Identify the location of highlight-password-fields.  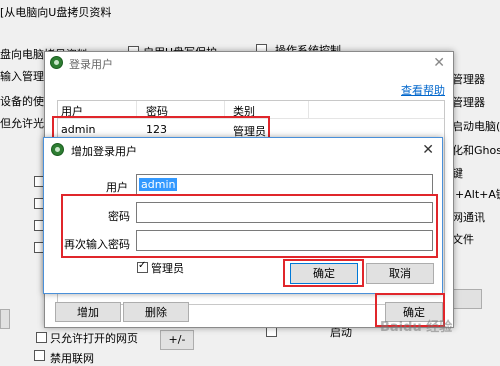
(249, 226).